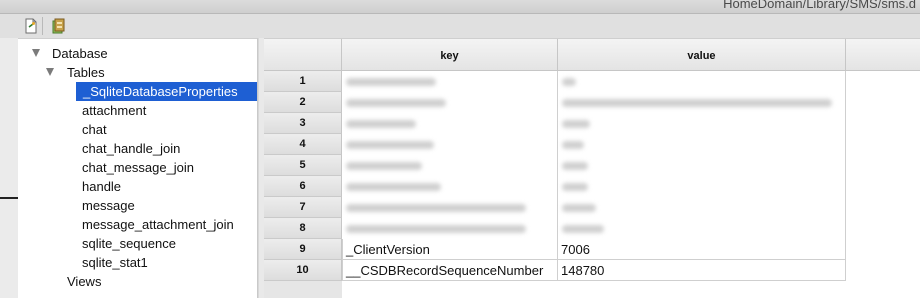 The width and height of the screenshot is (920, 298). I want to click on tree-item-table: chat_handle_join, so click(137, 148).